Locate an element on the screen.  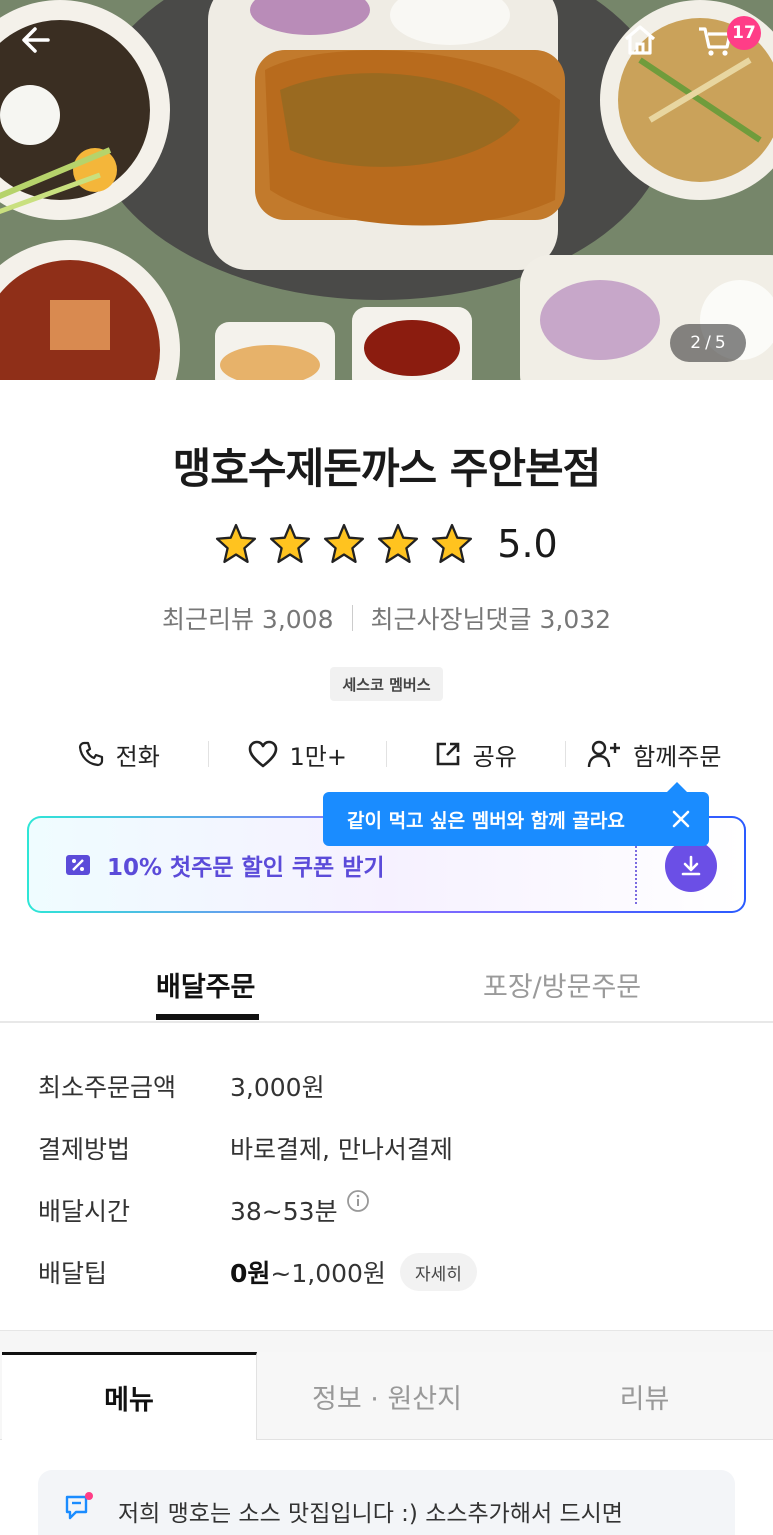
download-icon is located at coordinates (691, 865).